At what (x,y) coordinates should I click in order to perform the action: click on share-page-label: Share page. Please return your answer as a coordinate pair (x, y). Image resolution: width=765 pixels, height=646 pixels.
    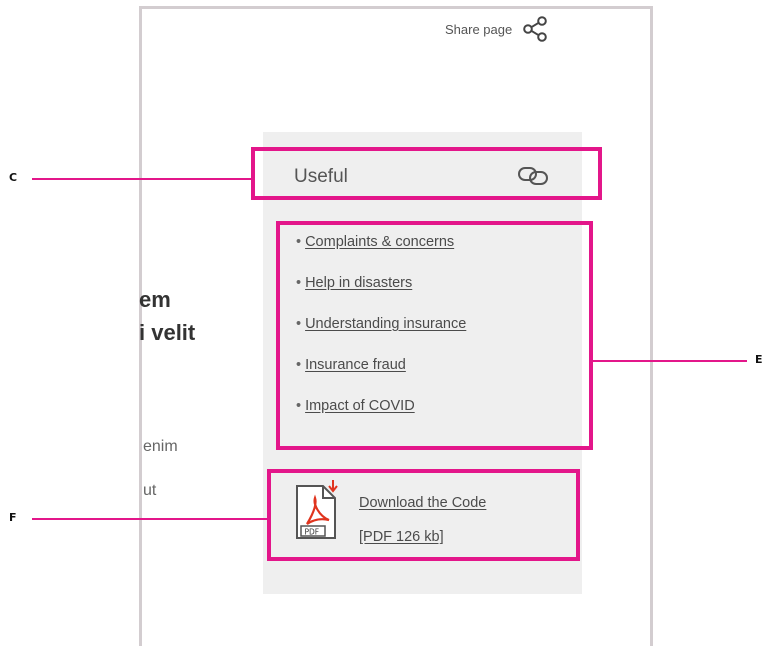
    Looking at the image, I should click on (479, 29).